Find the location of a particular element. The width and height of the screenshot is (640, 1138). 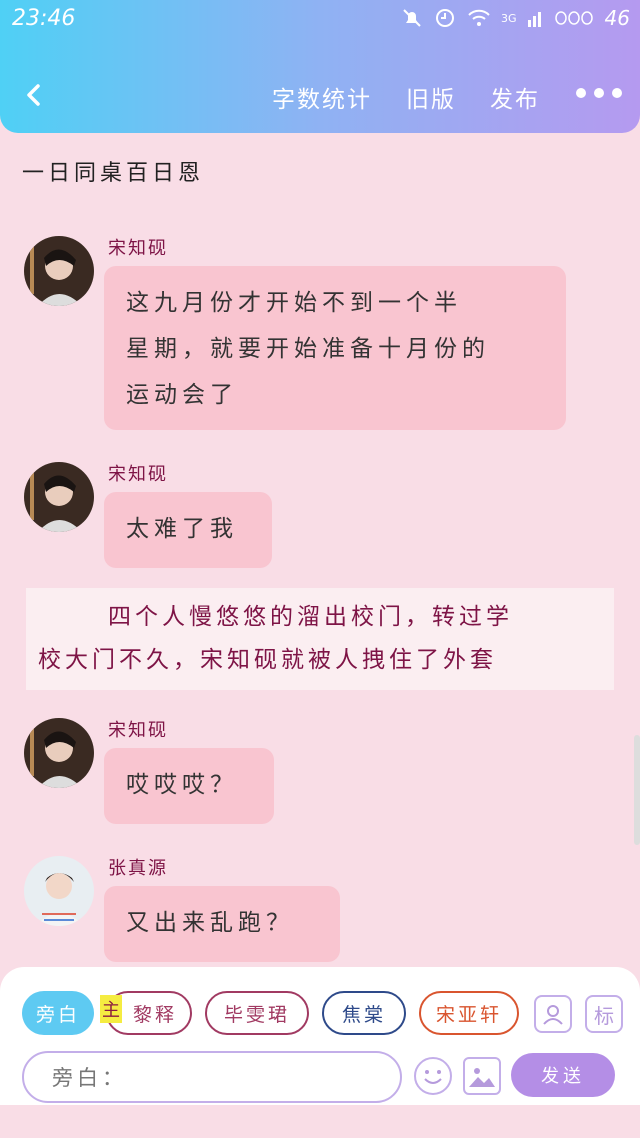

status-icons: 3G 46 is located at coordinates (515, 18).